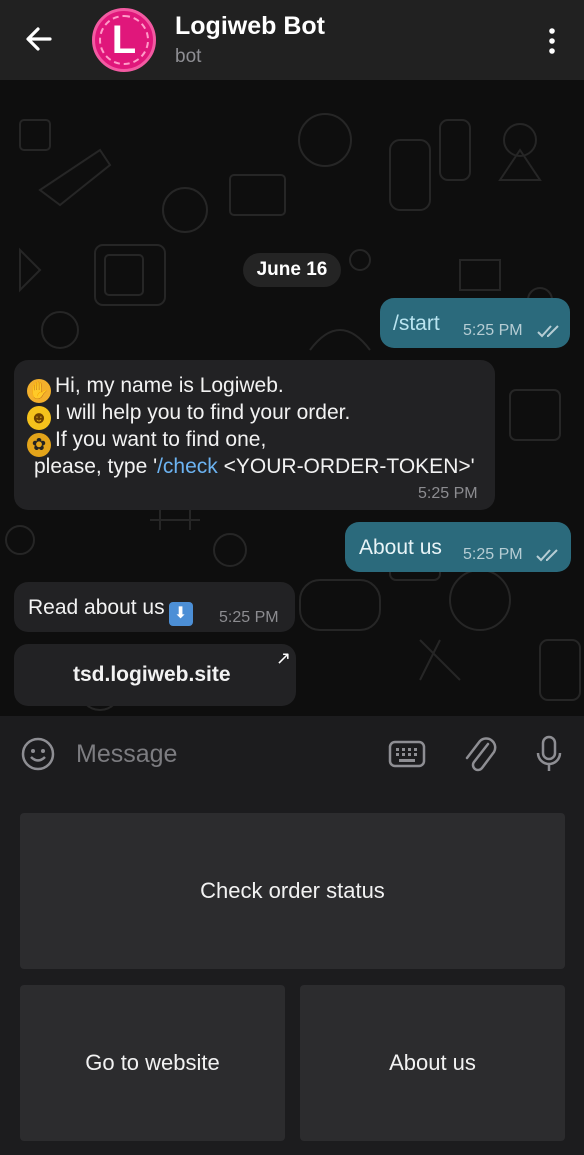  I want to click on microphone-icon, so click(549, 754).